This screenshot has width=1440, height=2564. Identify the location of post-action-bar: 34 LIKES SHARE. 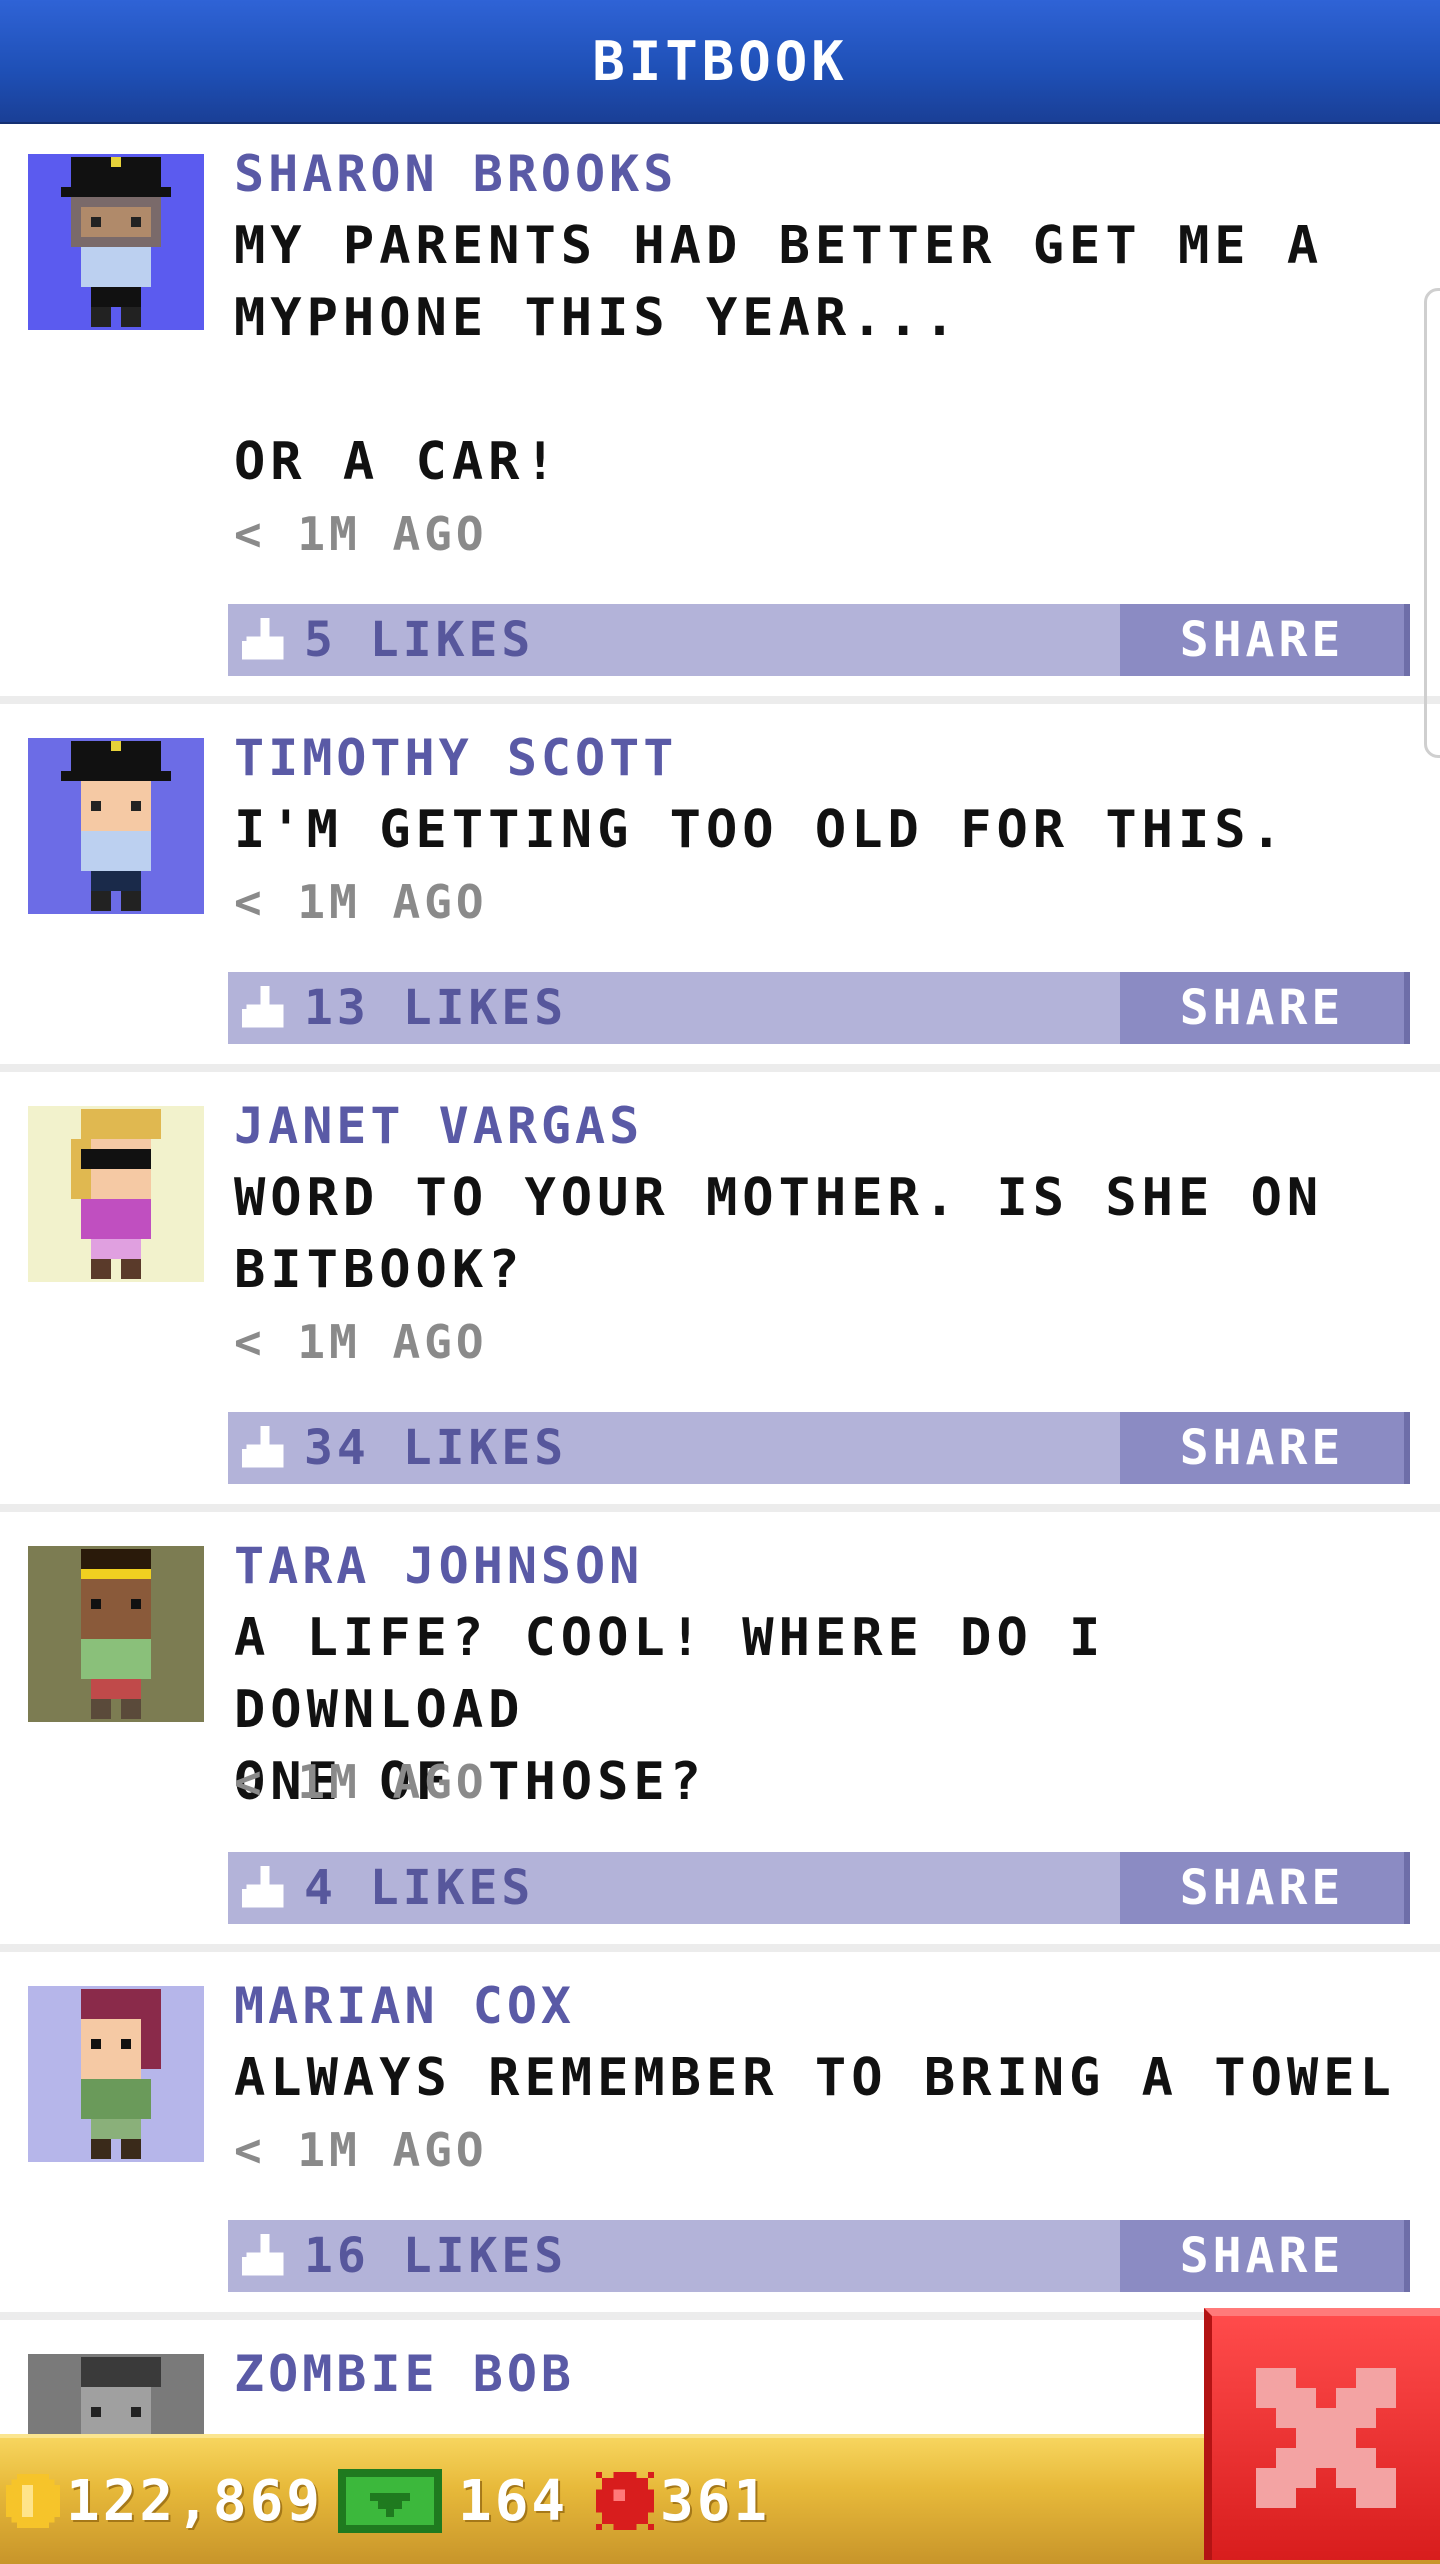
(819, 1448).